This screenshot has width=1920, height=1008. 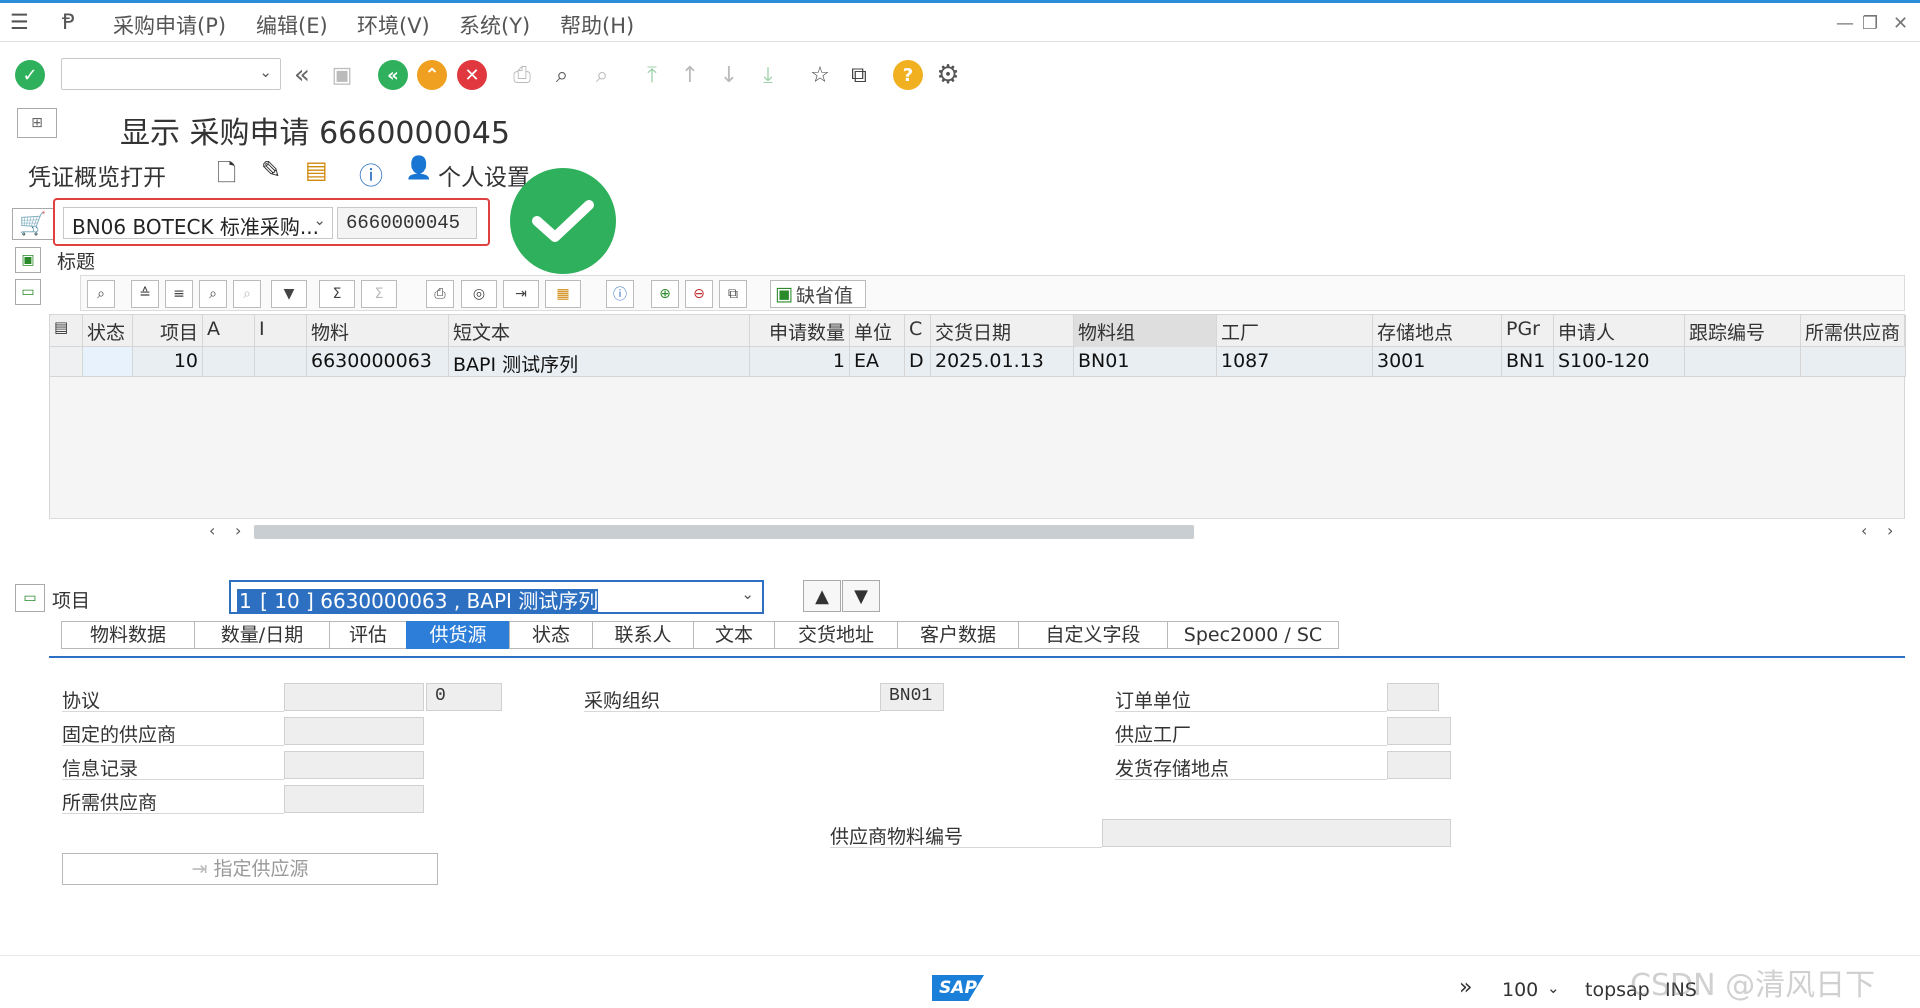 What do you see at coordinates (1419, 731) in the screenshot?
I see `supplying-plant-field` at bounding box center [1419, 731].